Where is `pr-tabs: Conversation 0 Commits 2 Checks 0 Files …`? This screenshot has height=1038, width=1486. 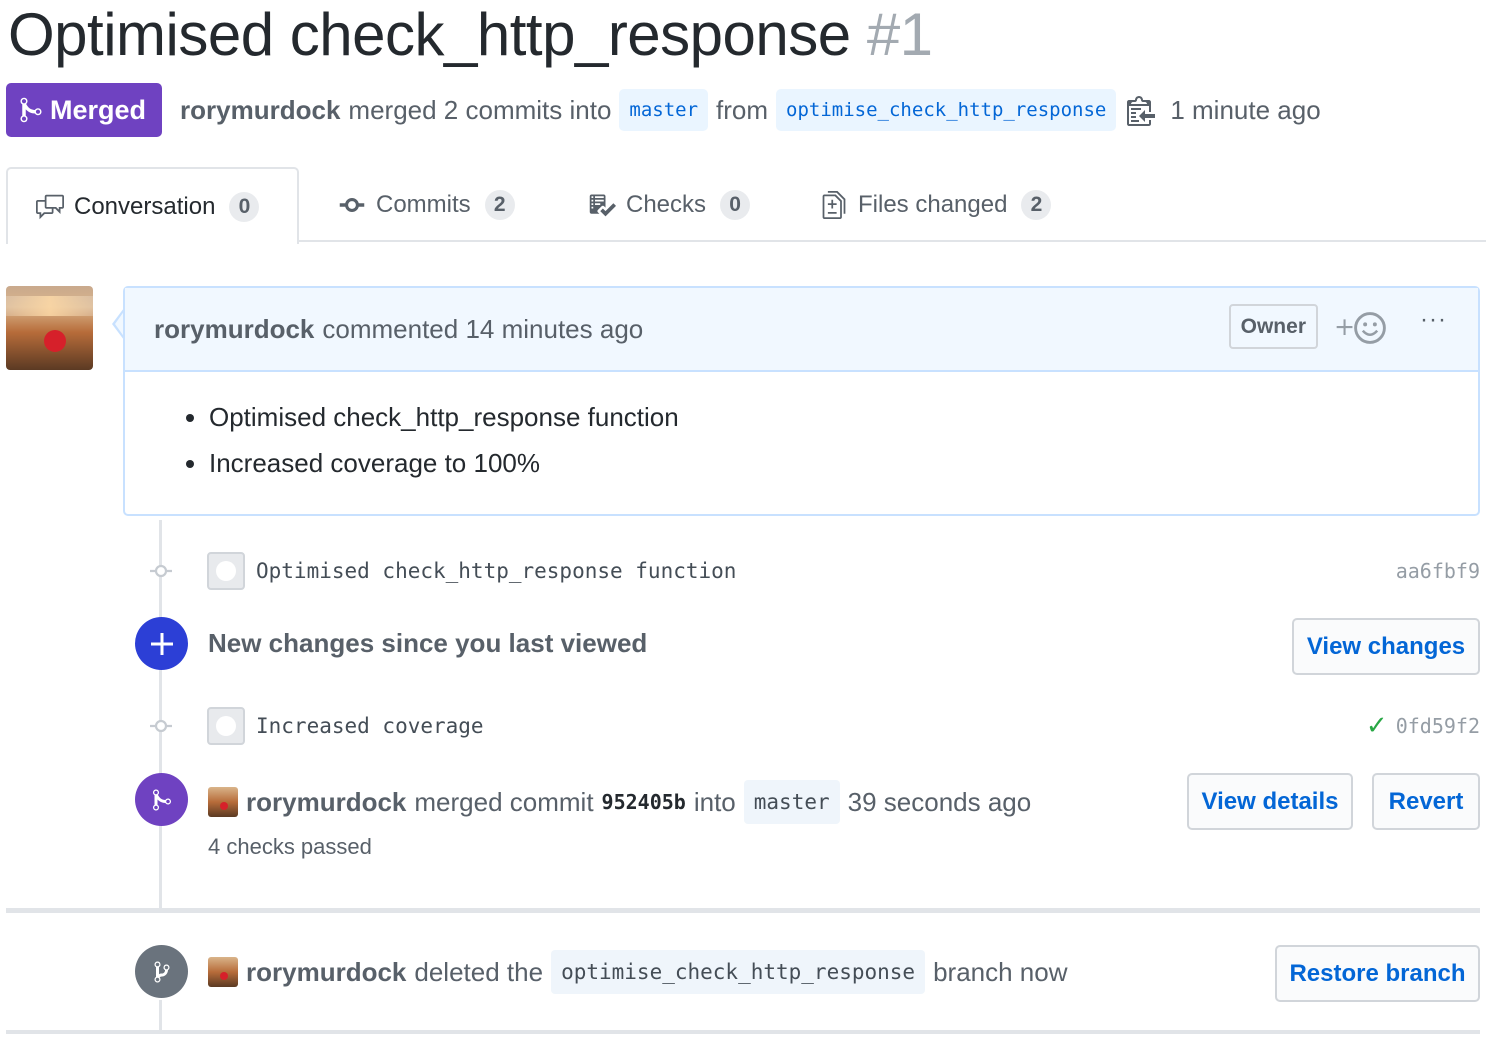
pr-tabs: Conversation 0 Commits 2 Checks 0 Files … is located at coordinates (746, 205).